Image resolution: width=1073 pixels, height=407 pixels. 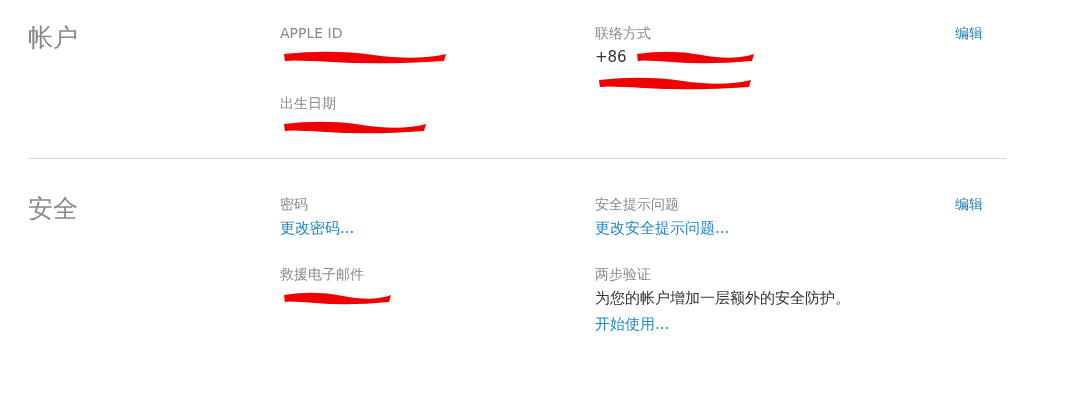 What do you see at coordinates (623, 33) in the screenshot?
I see `field-label: 联络方式` at bounding box center [623, 33].